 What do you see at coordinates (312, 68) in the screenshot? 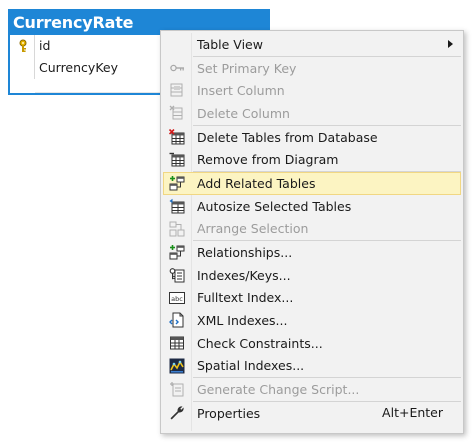
I see `menu-item-set-primary-key: Set Primary Key` at bounding box center [312, 68].